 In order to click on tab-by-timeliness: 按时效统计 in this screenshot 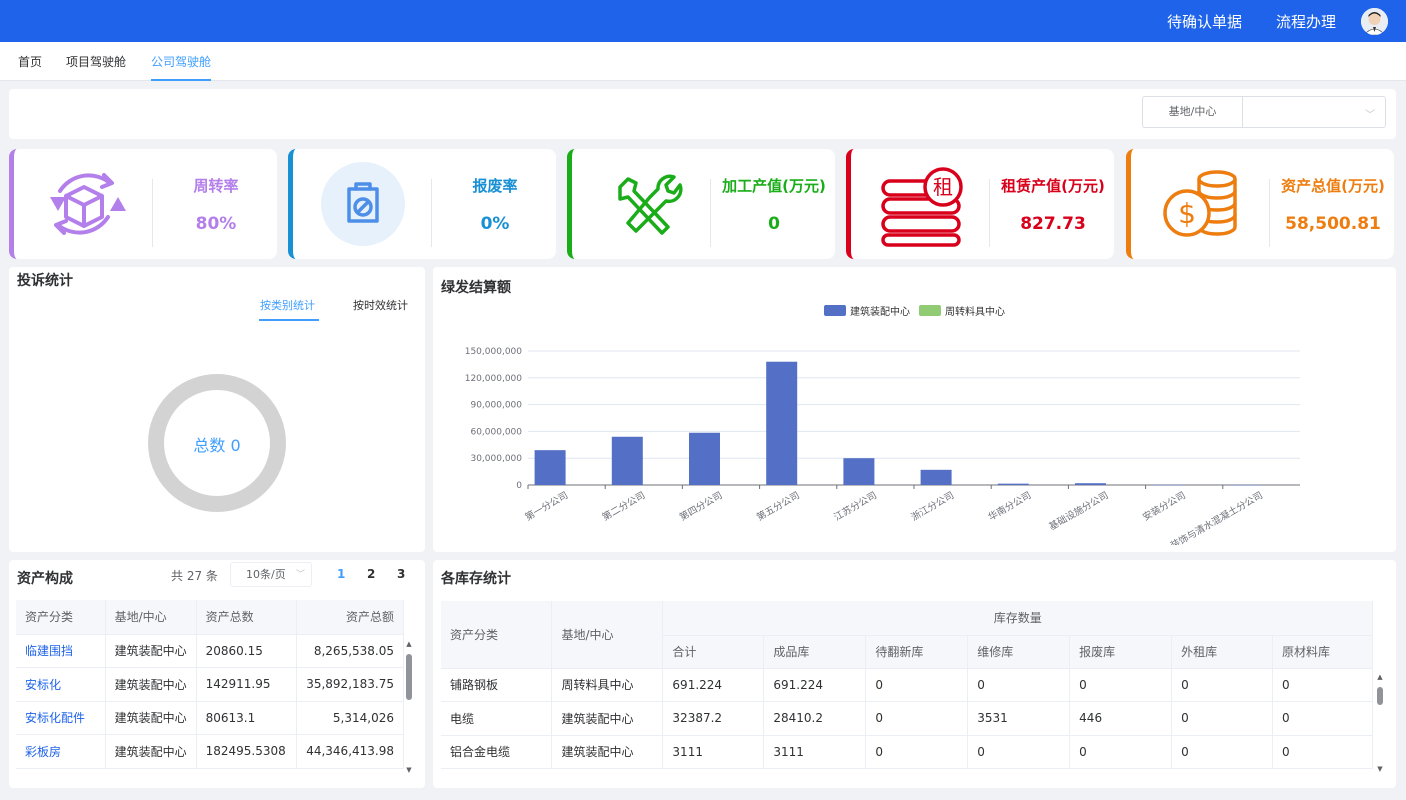, I will do `click(380, 305)`.